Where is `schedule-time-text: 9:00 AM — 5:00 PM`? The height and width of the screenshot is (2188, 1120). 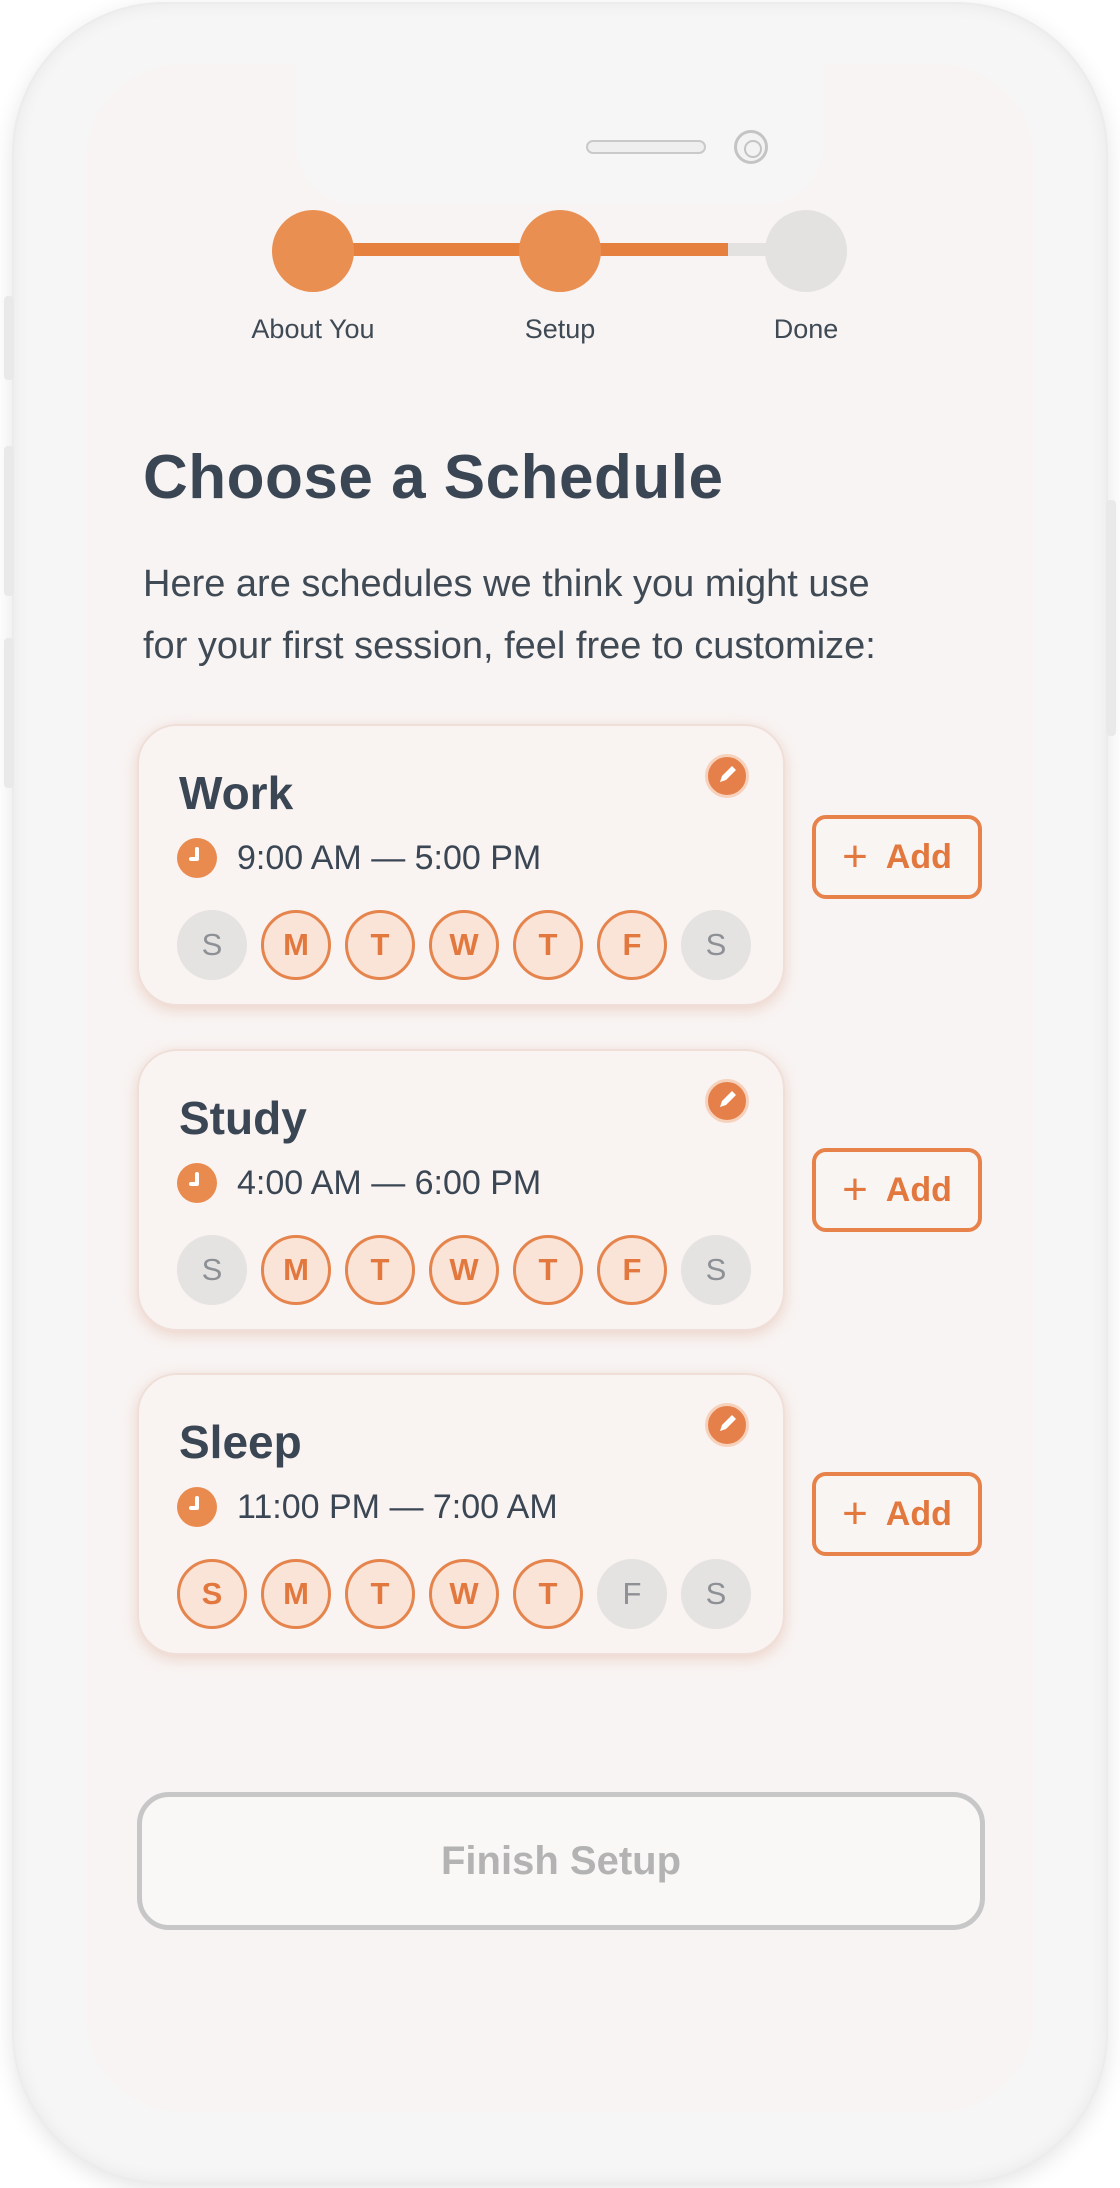 schedule-time-text: 9:00 AM — 5:00 PM is located at coordinates (389, 857).